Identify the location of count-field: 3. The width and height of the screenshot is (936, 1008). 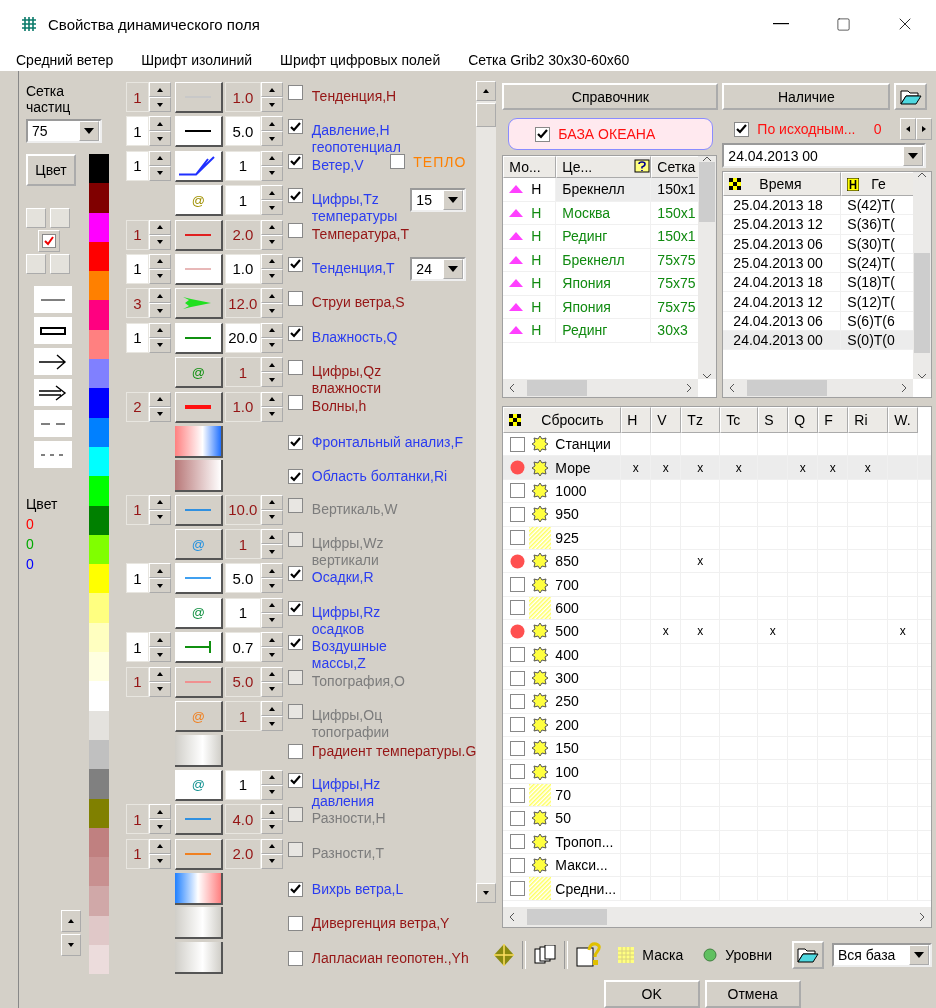
(137, 303).